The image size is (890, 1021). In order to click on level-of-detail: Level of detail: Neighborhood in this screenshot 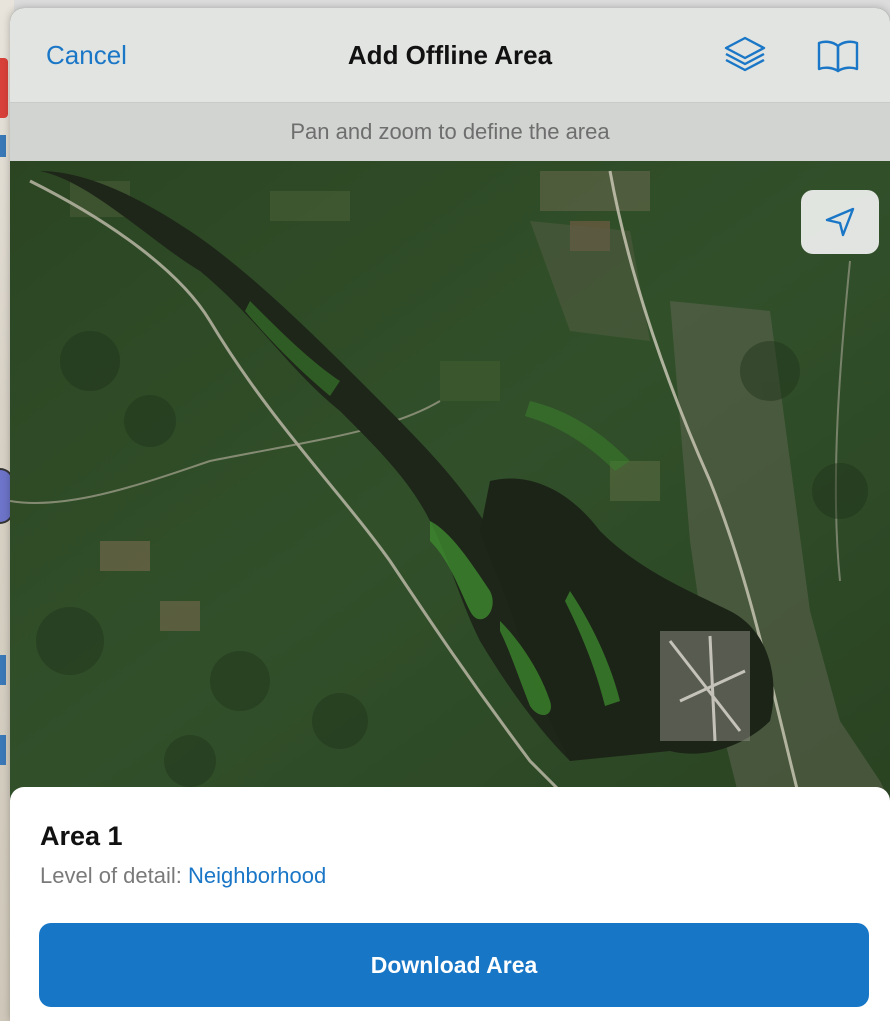, I will do `click(183, 876)`.